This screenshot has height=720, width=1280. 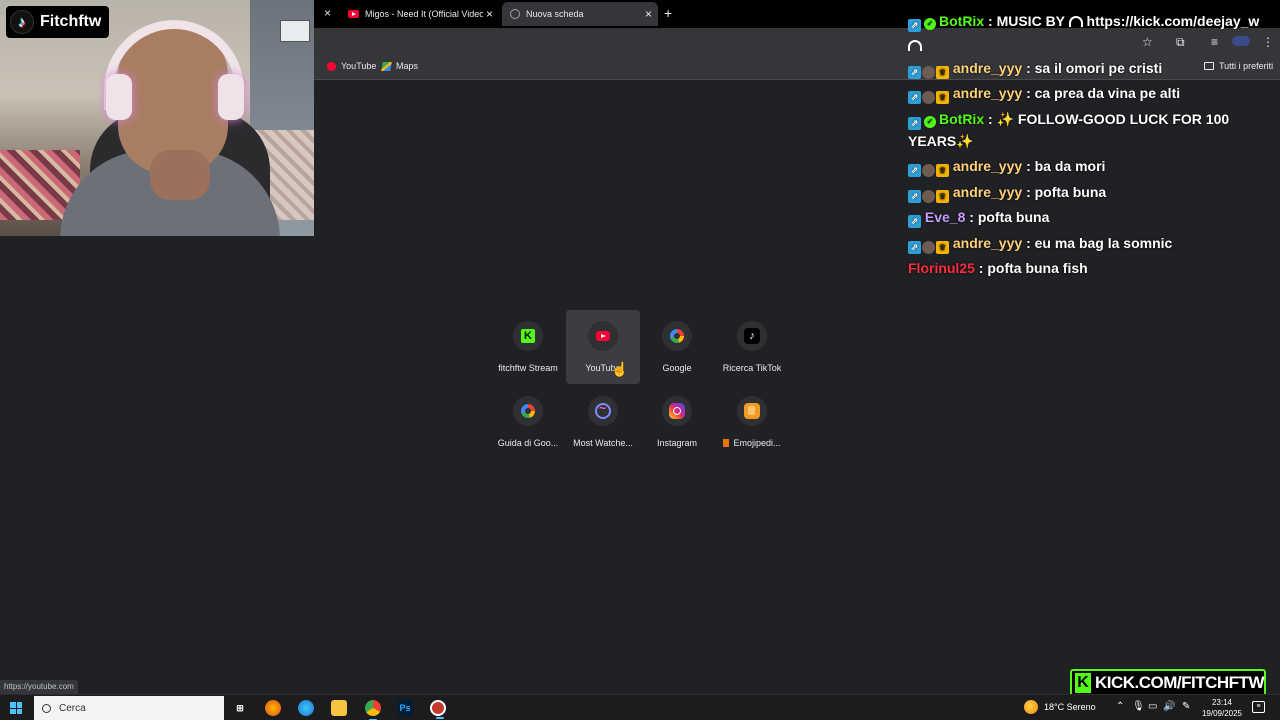 I want to click on bookmark-maps: Maps, so click(x=400, y=66).